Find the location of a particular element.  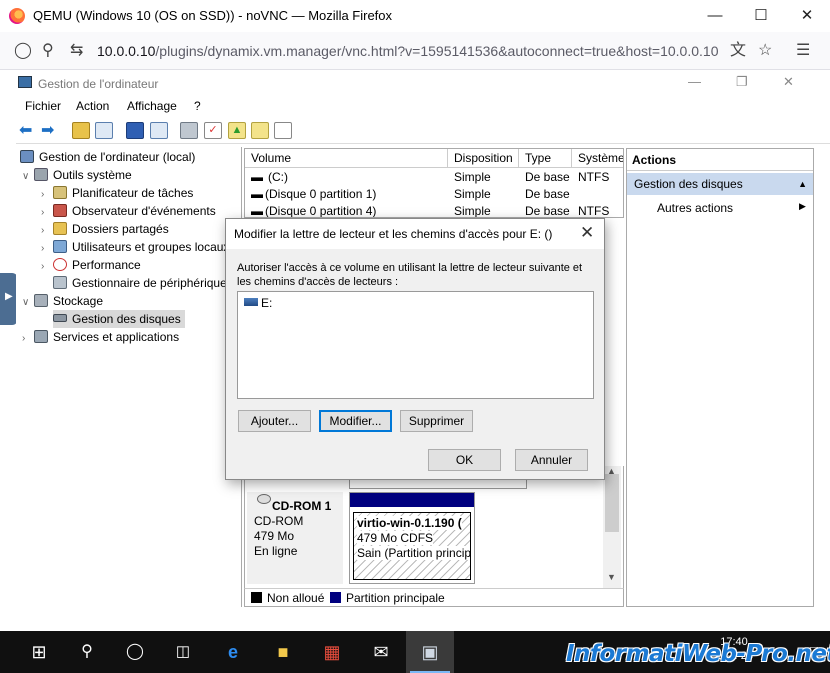

actions-item-label: Autres actions is located at coordinates (695, 208).